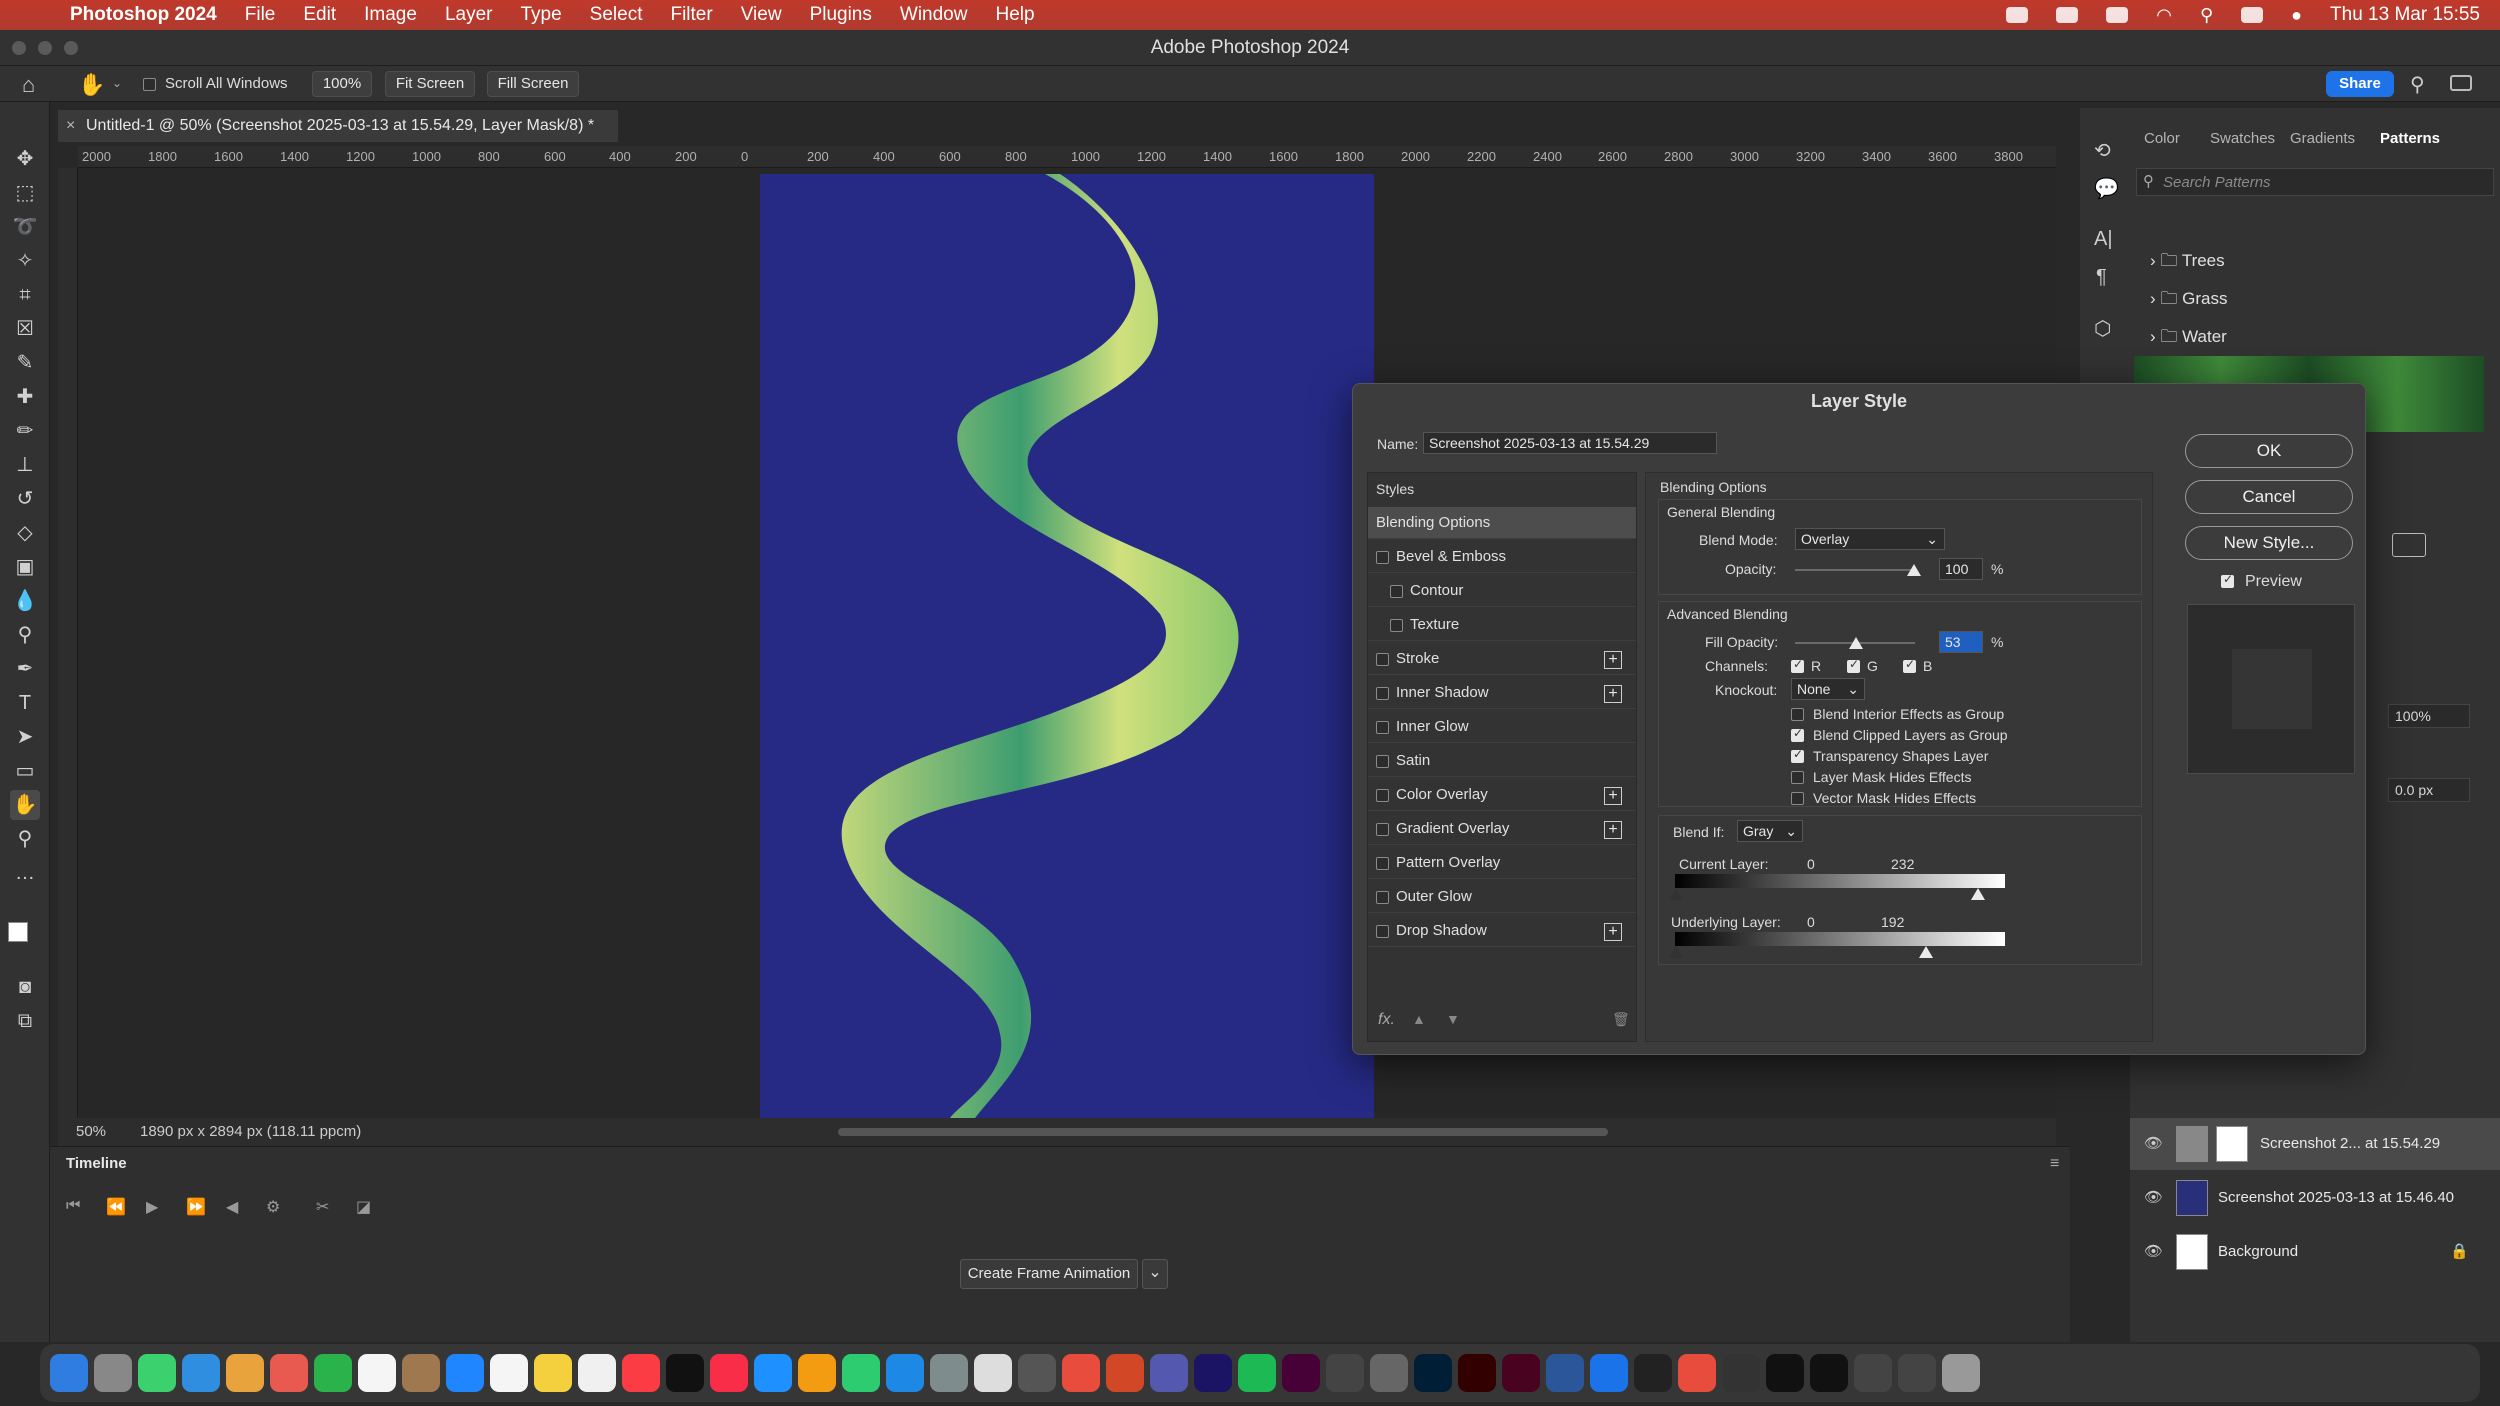 The image size is (2500, 1406). I want to click on layer-name-field: Screenshot 2025-03-13 at 15.54.29, so click(1570, 443).